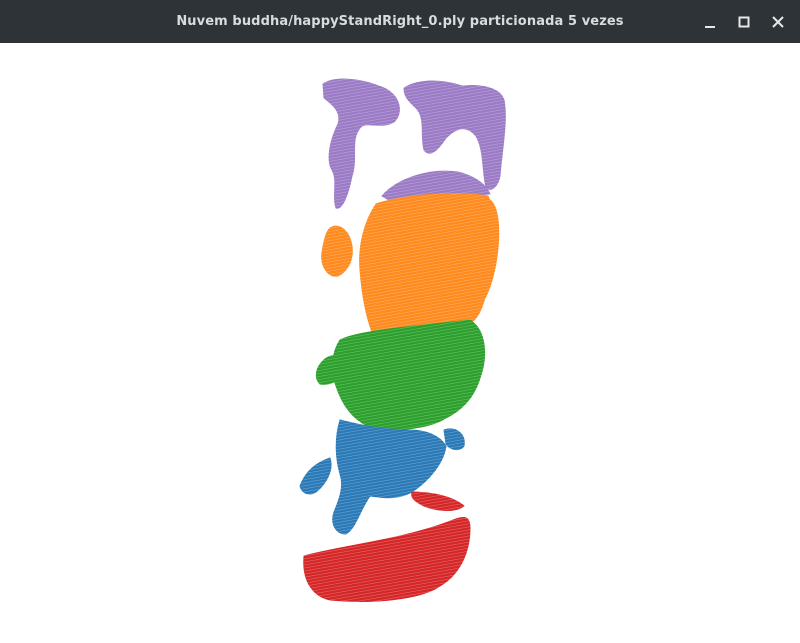 The height and width of the screenshot is (643, 800). I want to click on minimize-icon, so click(710, 26).